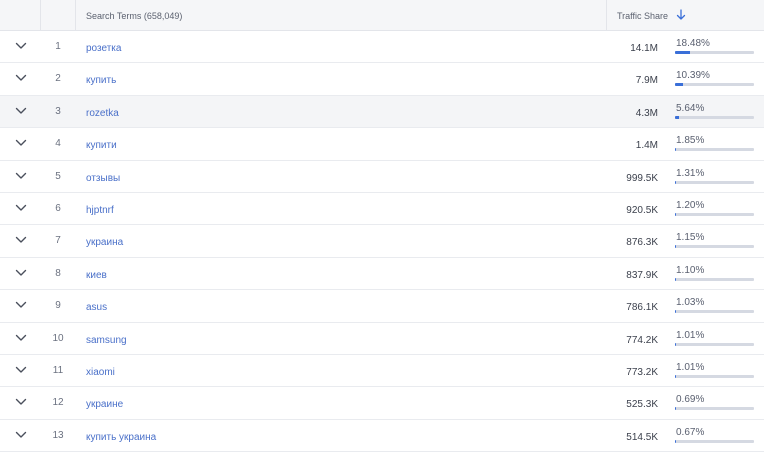 Image resolution: width=764 pixels, height=452 pixels. I want to click on table-row: 13 купить украина 514.5K 0.67%, so click(382, 436).